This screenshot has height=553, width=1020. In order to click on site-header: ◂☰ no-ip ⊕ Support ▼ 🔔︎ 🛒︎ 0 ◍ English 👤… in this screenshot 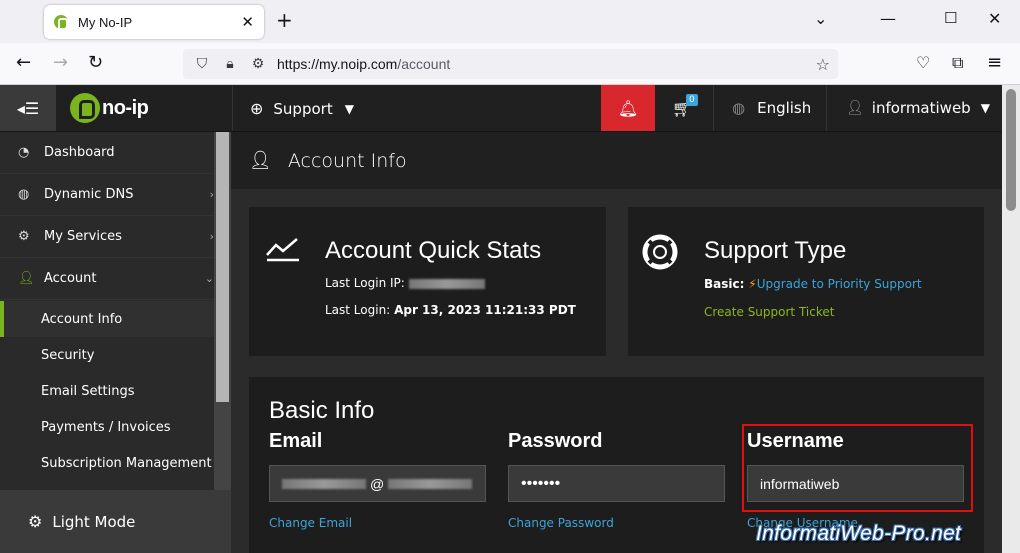, I will do `click(501, 108)`.